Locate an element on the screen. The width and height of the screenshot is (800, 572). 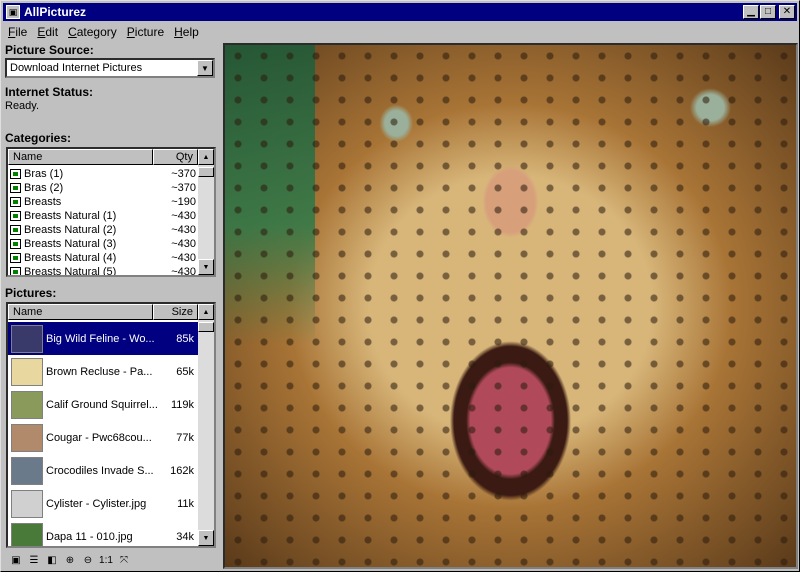
menu-category: Category is located at coordinates (92, 32).